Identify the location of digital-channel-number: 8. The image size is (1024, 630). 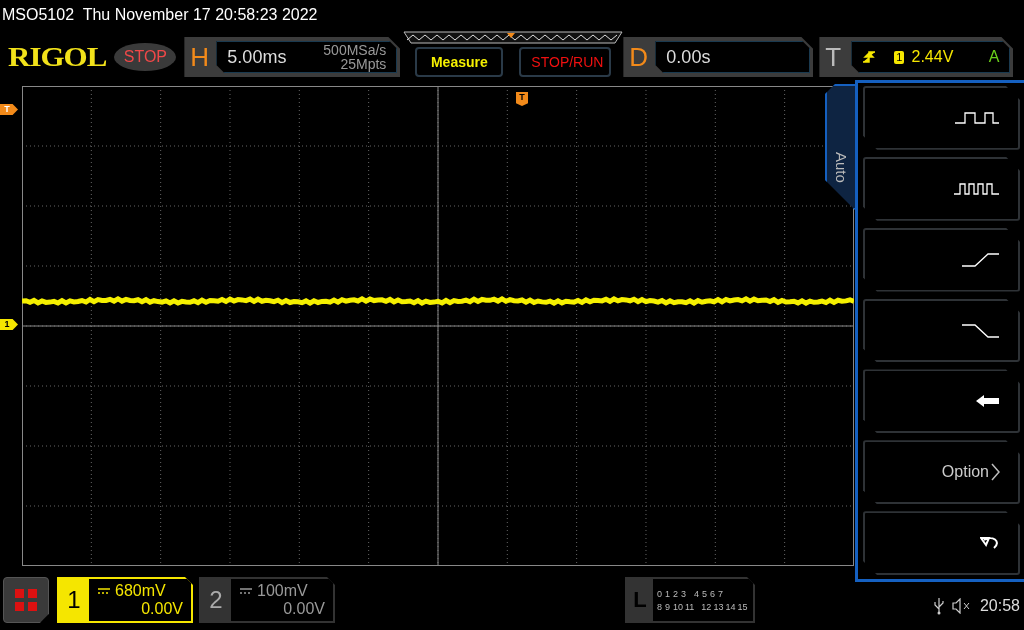
(660, 606).